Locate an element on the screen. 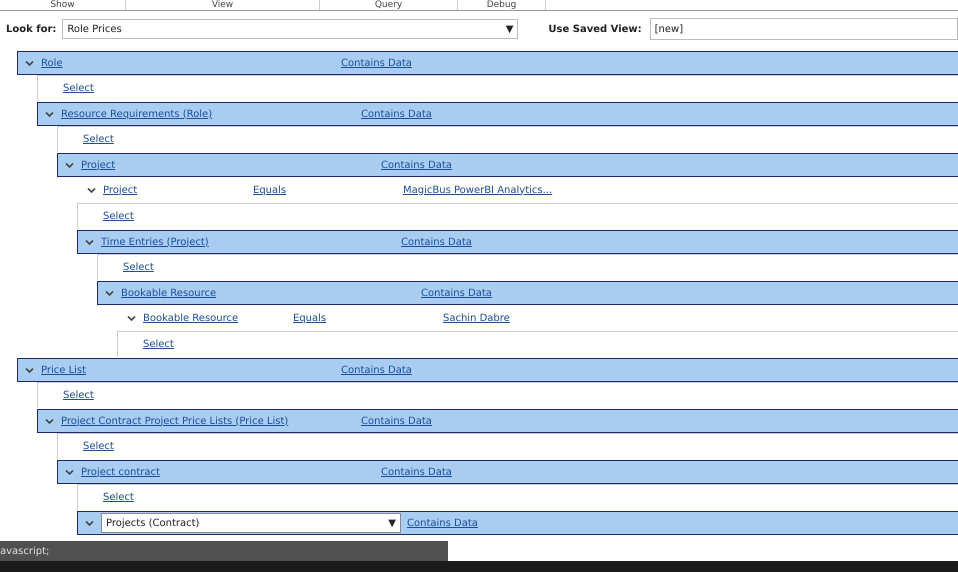 The width and height of the screenshot is (958, 572). saved-view-field: [new] is located at coordinates (804, 29).